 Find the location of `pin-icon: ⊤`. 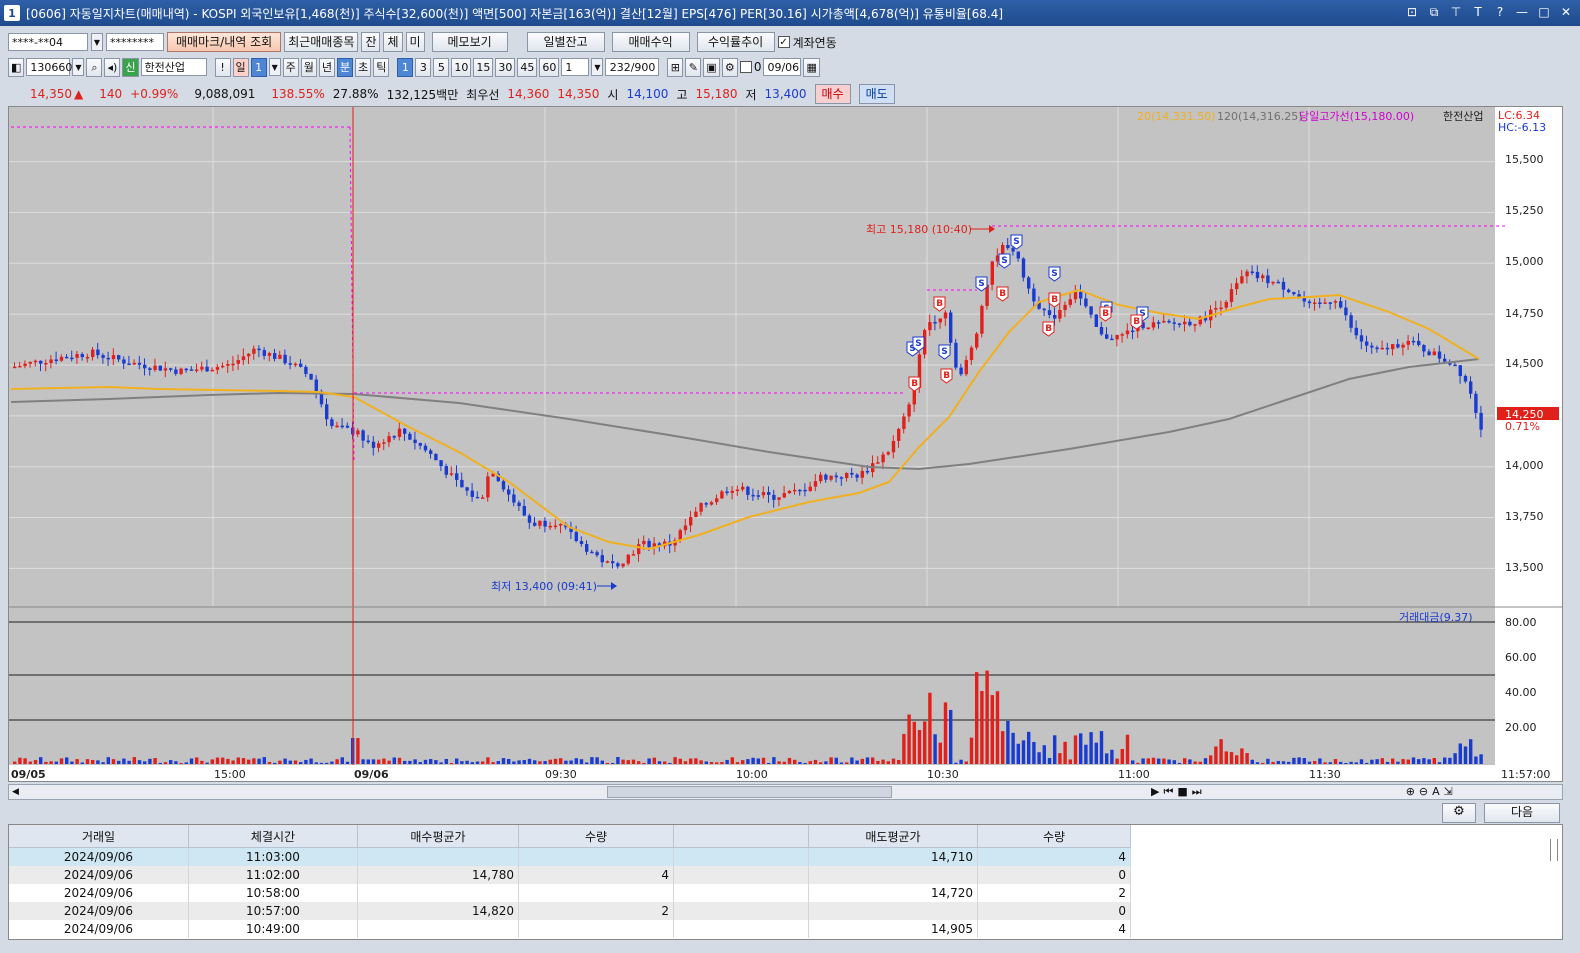

pin-icon: ⊤ is located at coordinates (1456, 12).